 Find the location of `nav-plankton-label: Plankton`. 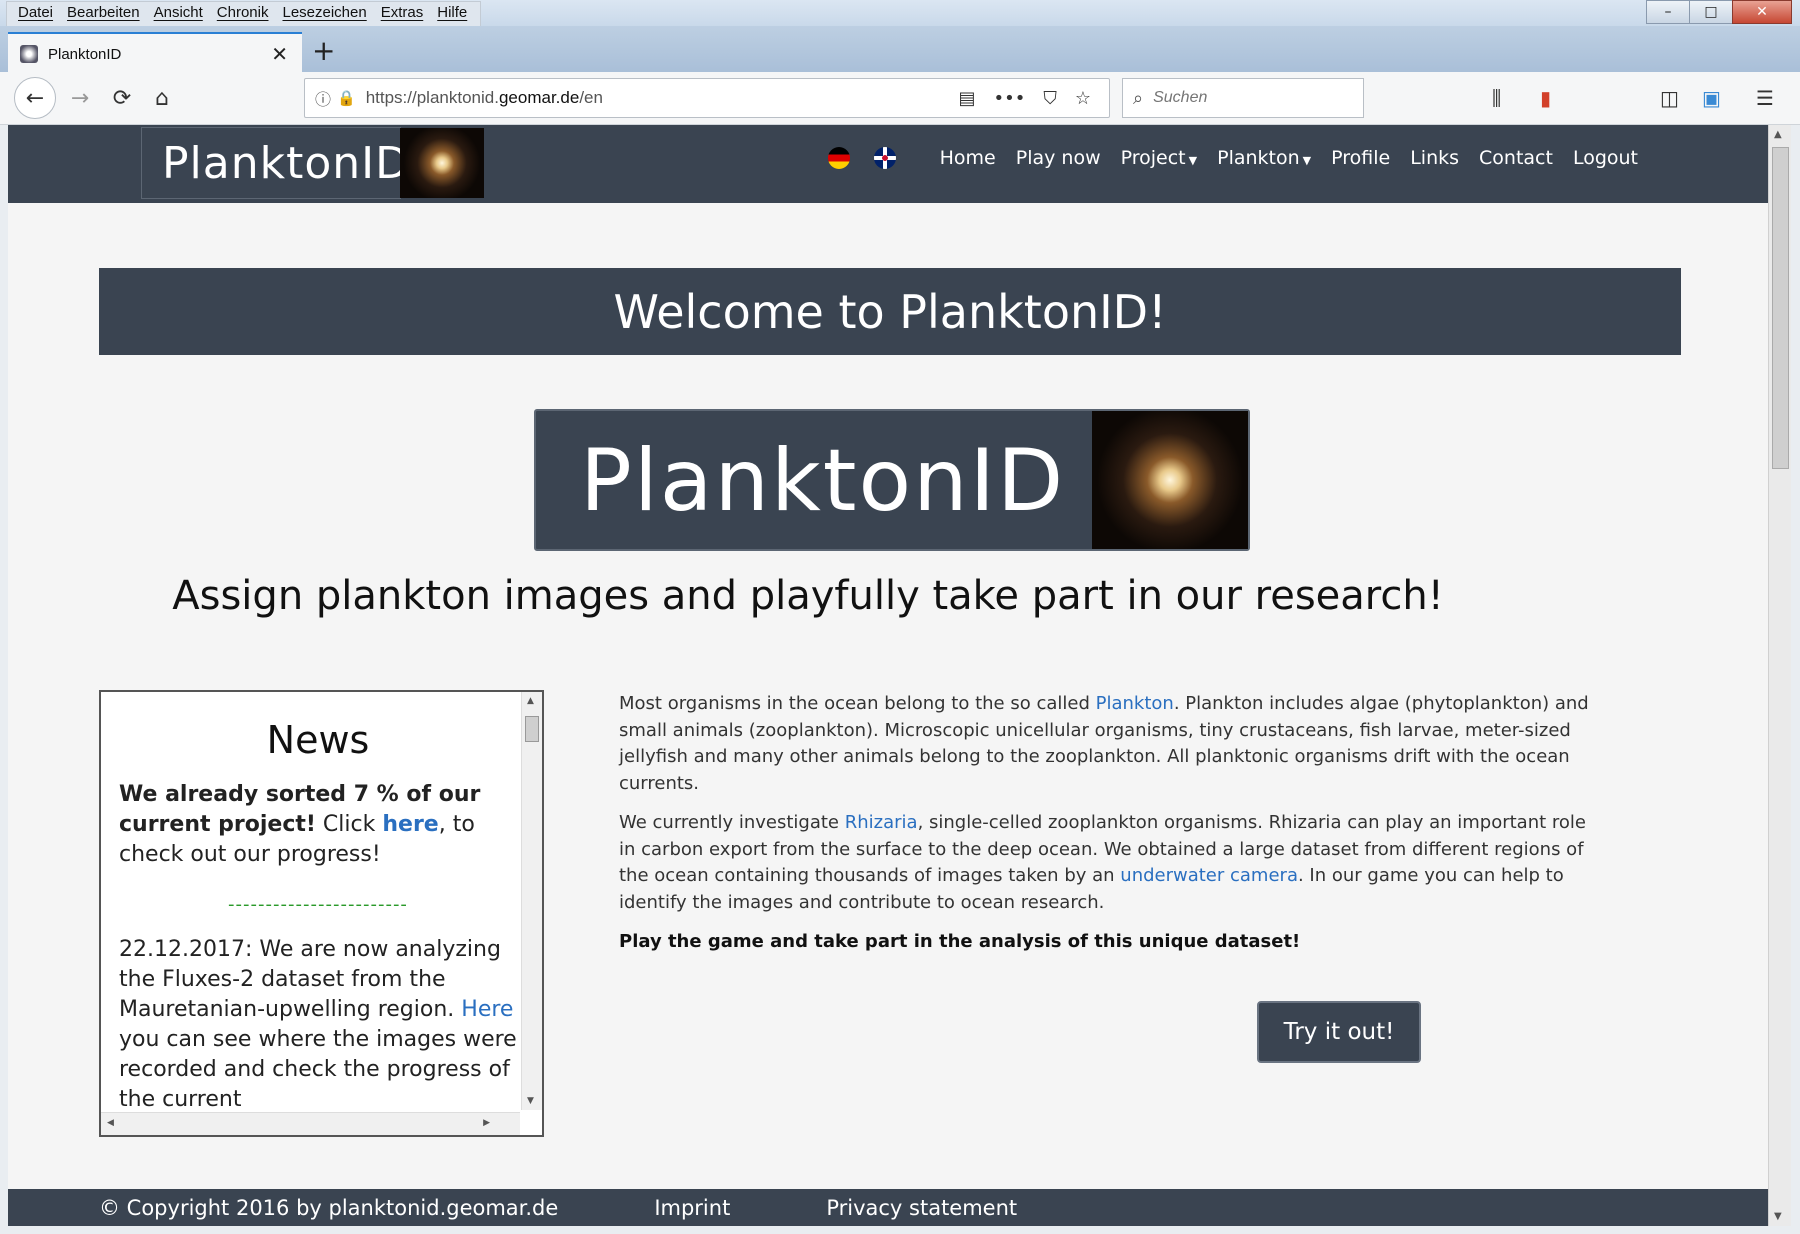

nav-plankton-label: Plankton is located at coordinates (1258, 158).